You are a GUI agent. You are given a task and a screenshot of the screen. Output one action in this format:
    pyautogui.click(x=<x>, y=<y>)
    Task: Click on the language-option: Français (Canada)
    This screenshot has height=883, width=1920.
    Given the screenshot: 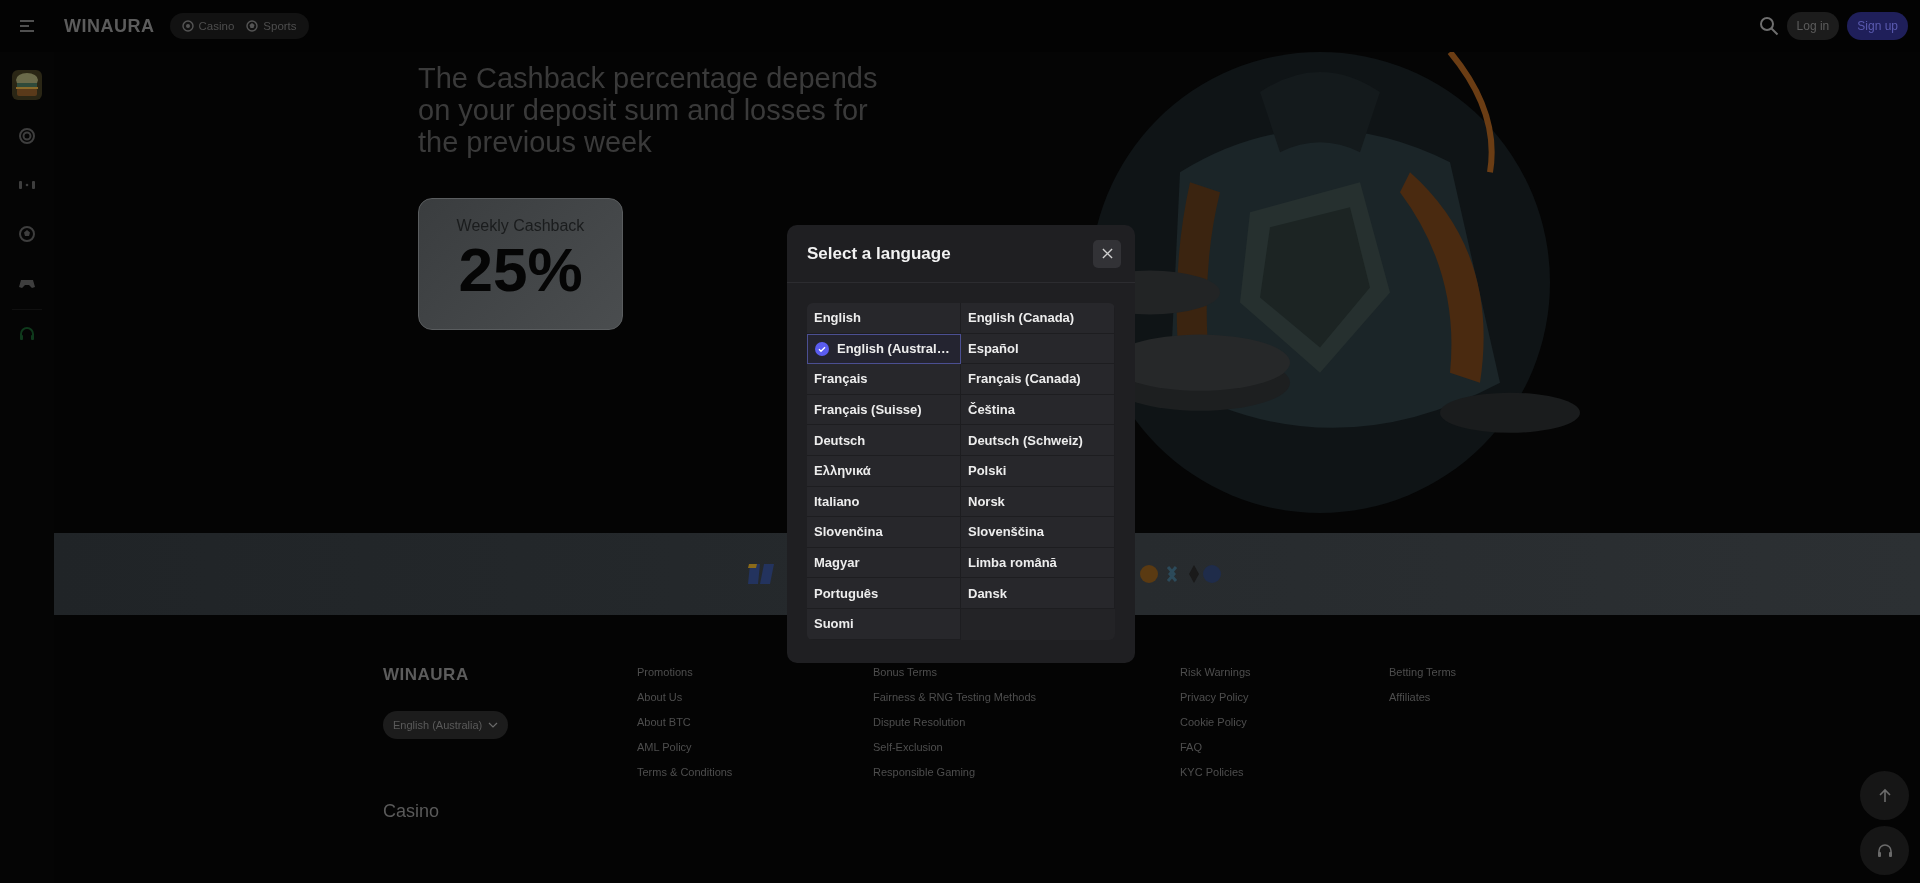 What is the action you would take?
    pyautogui.click(x=1038, y=379)
    